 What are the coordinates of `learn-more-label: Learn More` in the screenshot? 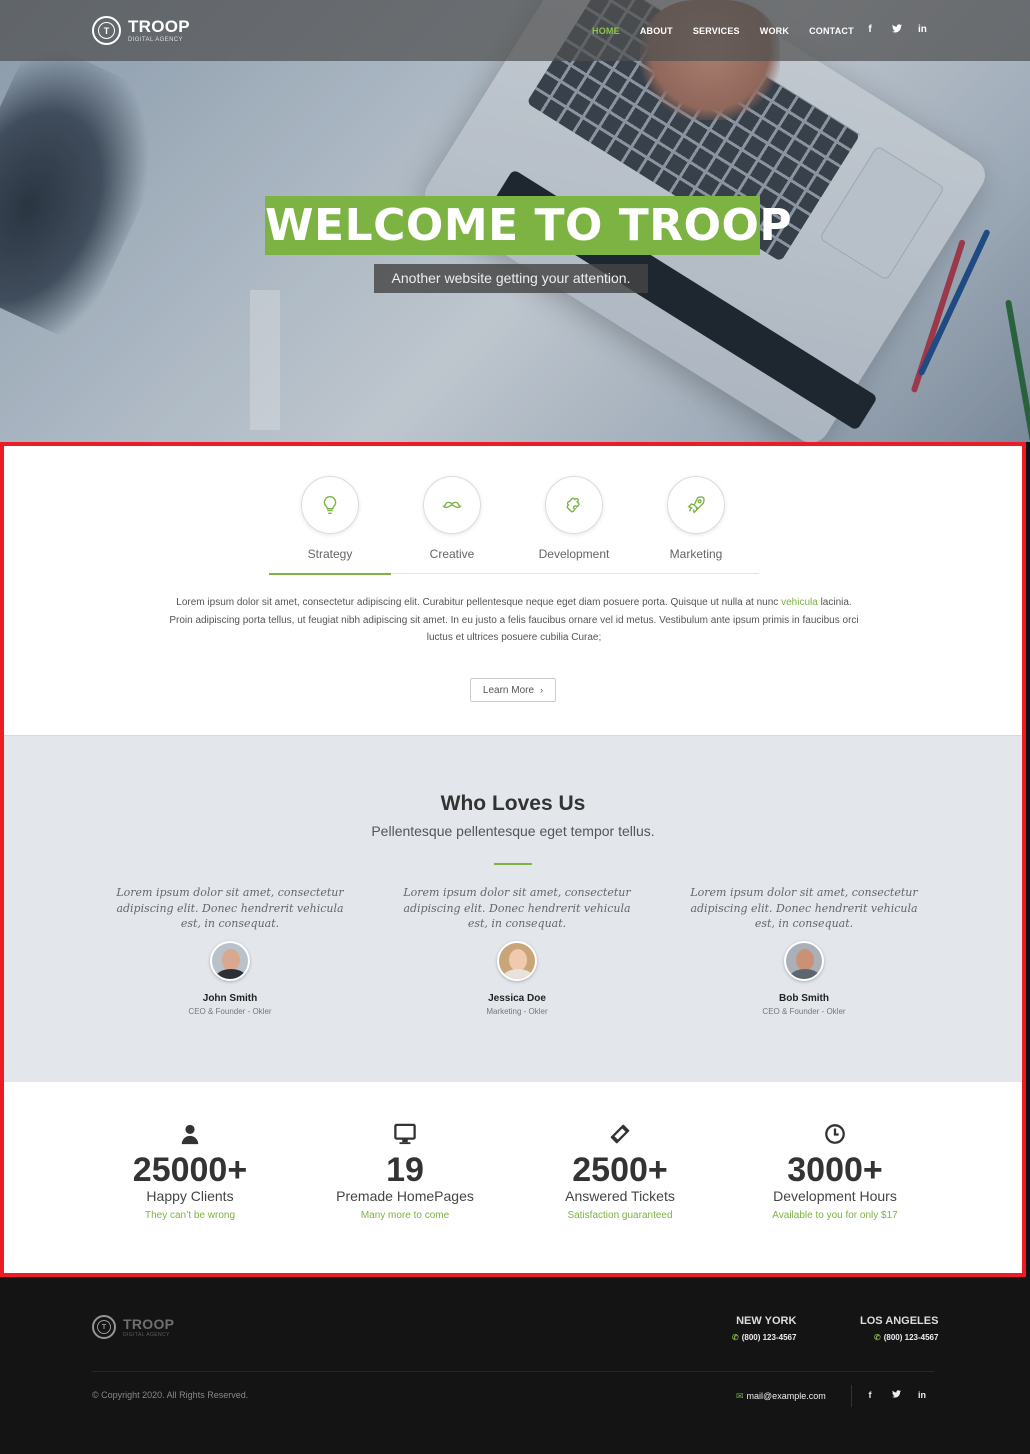 It's located at (508, 690).